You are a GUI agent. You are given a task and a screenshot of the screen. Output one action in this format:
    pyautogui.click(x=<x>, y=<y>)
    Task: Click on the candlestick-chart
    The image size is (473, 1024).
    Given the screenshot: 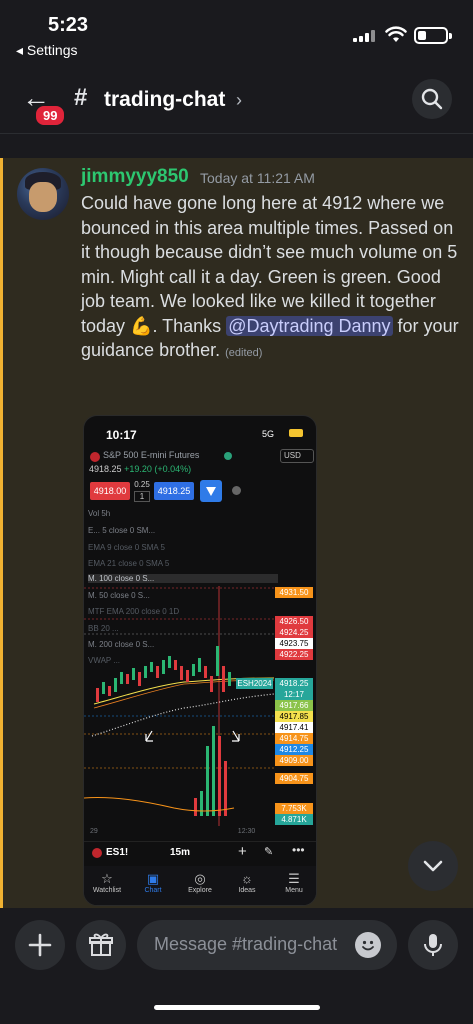 What is the action you would take?
    pyautogui.click(x=179, y=706)
    